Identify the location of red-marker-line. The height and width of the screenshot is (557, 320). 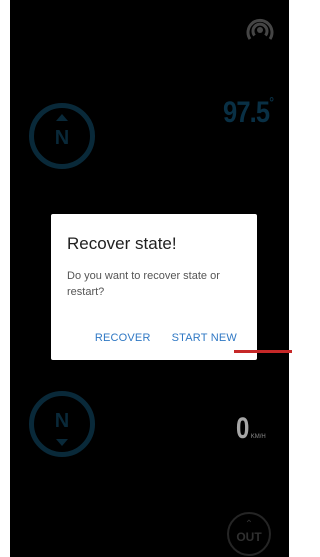
(263, 351).